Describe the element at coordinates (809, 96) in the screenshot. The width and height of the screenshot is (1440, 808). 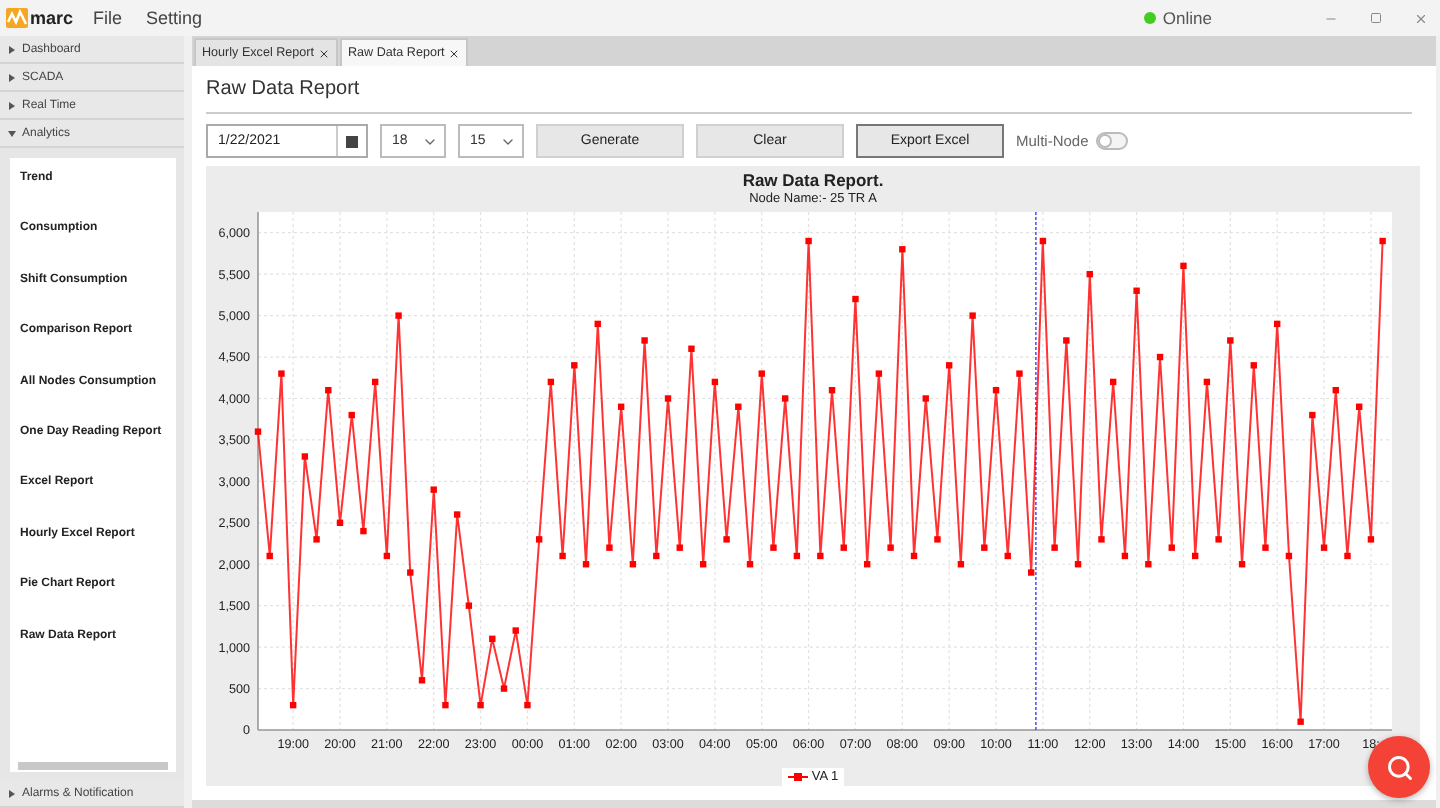
I see `page-title: Raw Data Report` at that location.